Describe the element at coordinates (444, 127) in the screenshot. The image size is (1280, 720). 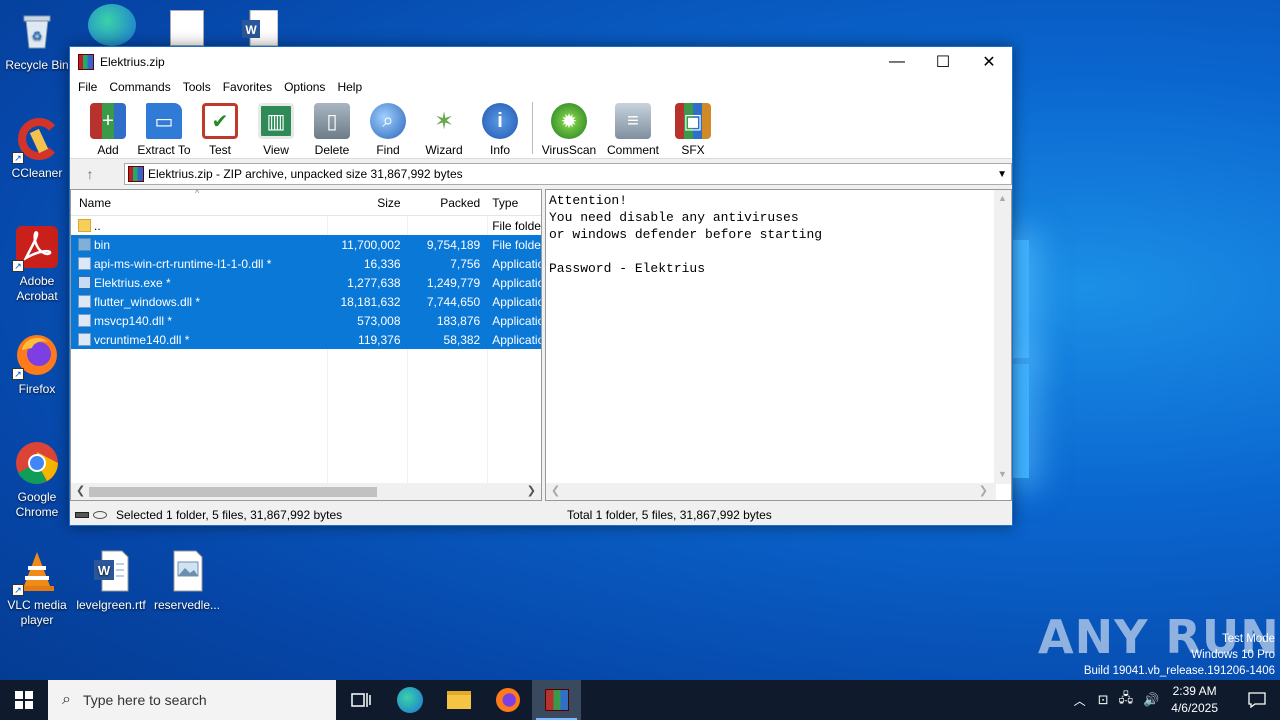
I see `wizard-button: ✶ Wizard` at that location.